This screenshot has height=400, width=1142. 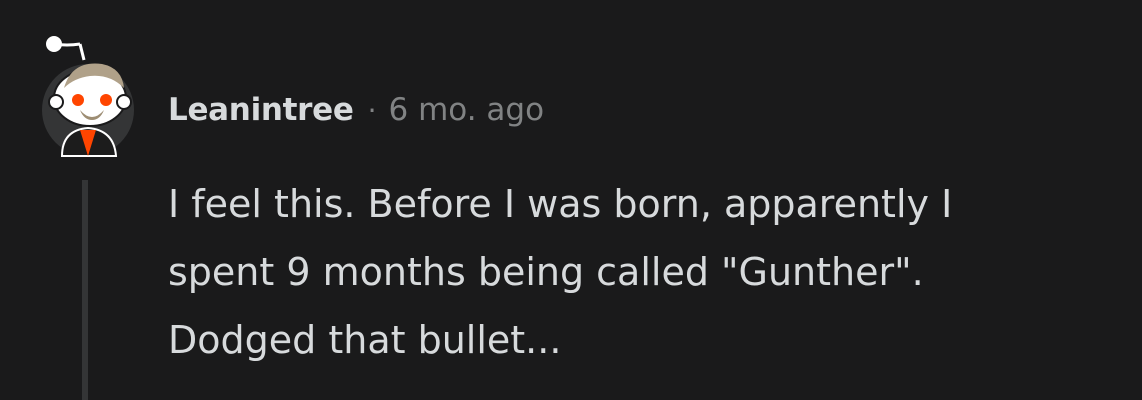 What do you see at coordinates (467, 110) in the screenshot?
I see `comment-timestamp: 6 mo. ago` at bounding box center [467, 110].